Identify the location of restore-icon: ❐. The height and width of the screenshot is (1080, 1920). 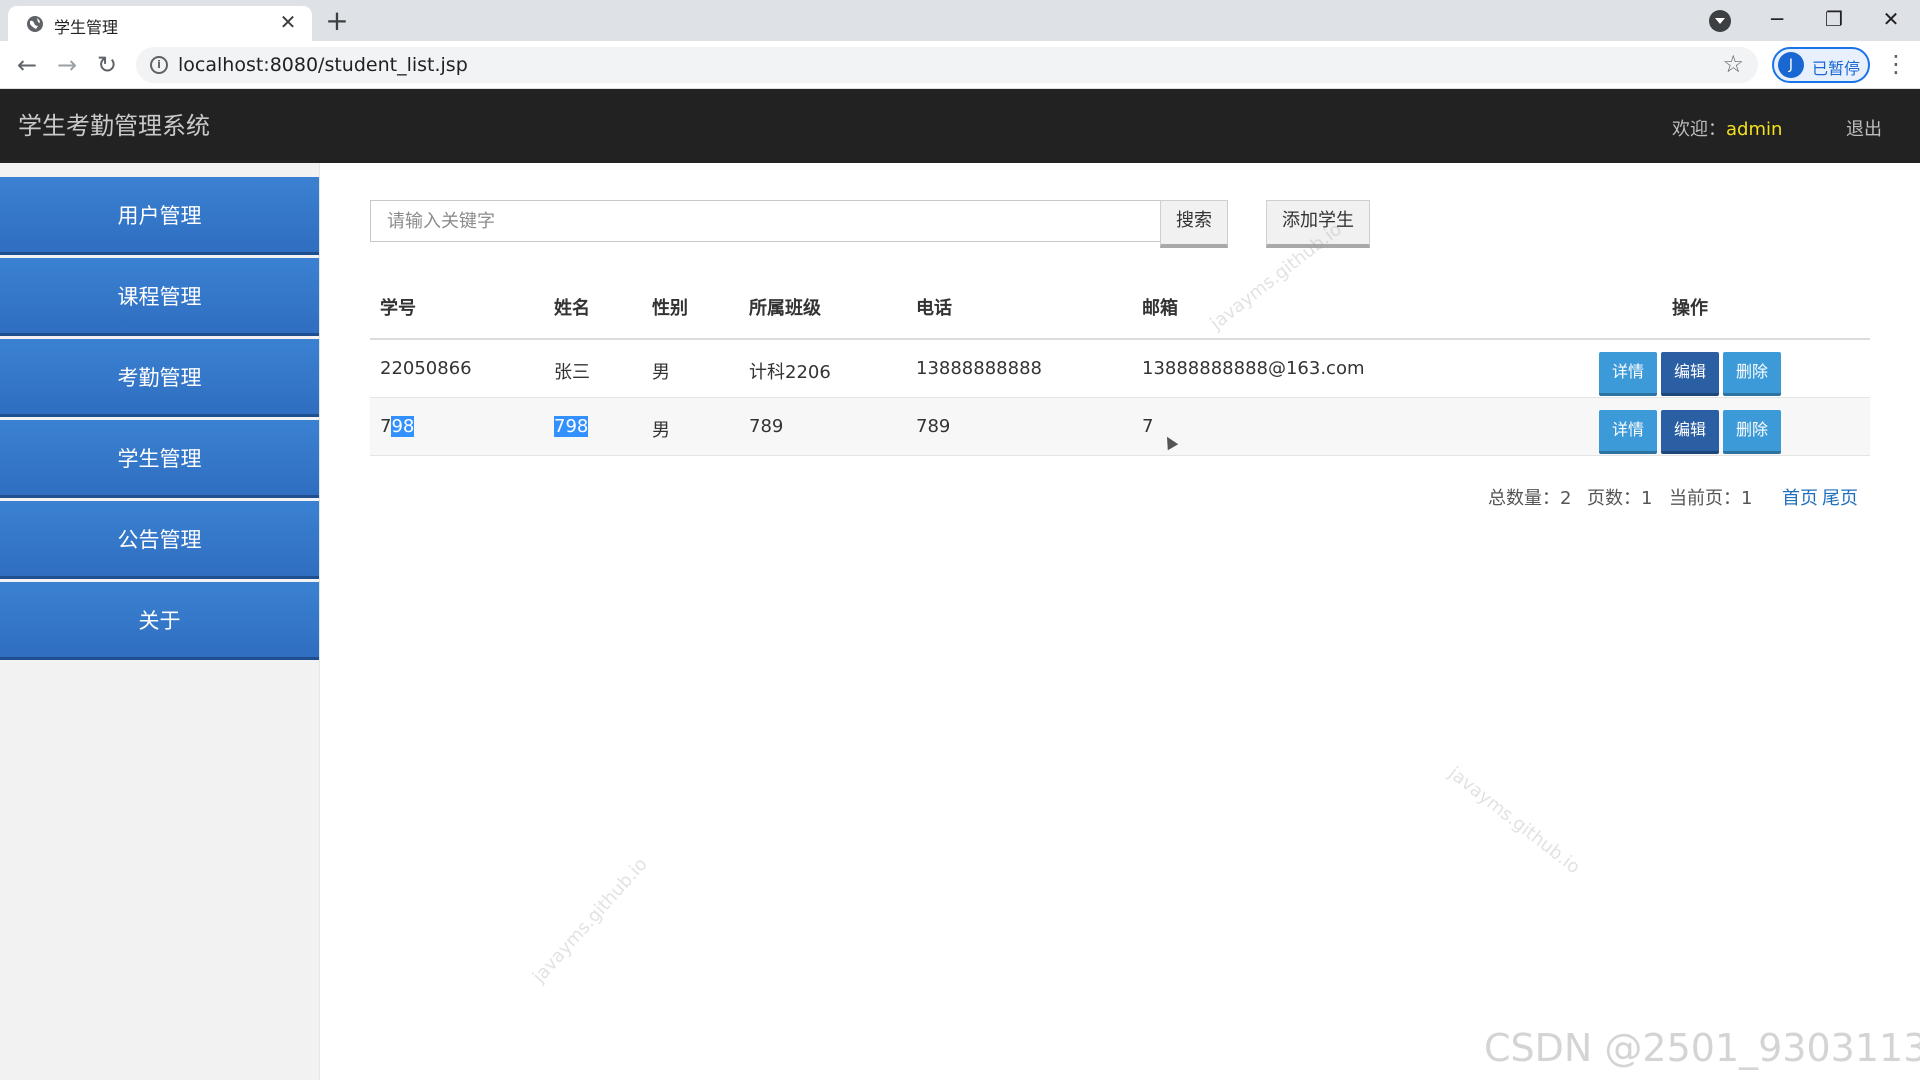
(1834, 19).